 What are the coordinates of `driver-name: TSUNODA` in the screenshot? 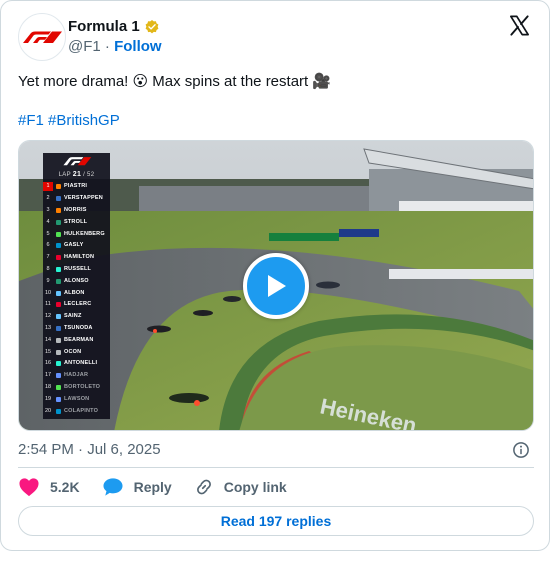 It's located at (78, 327).